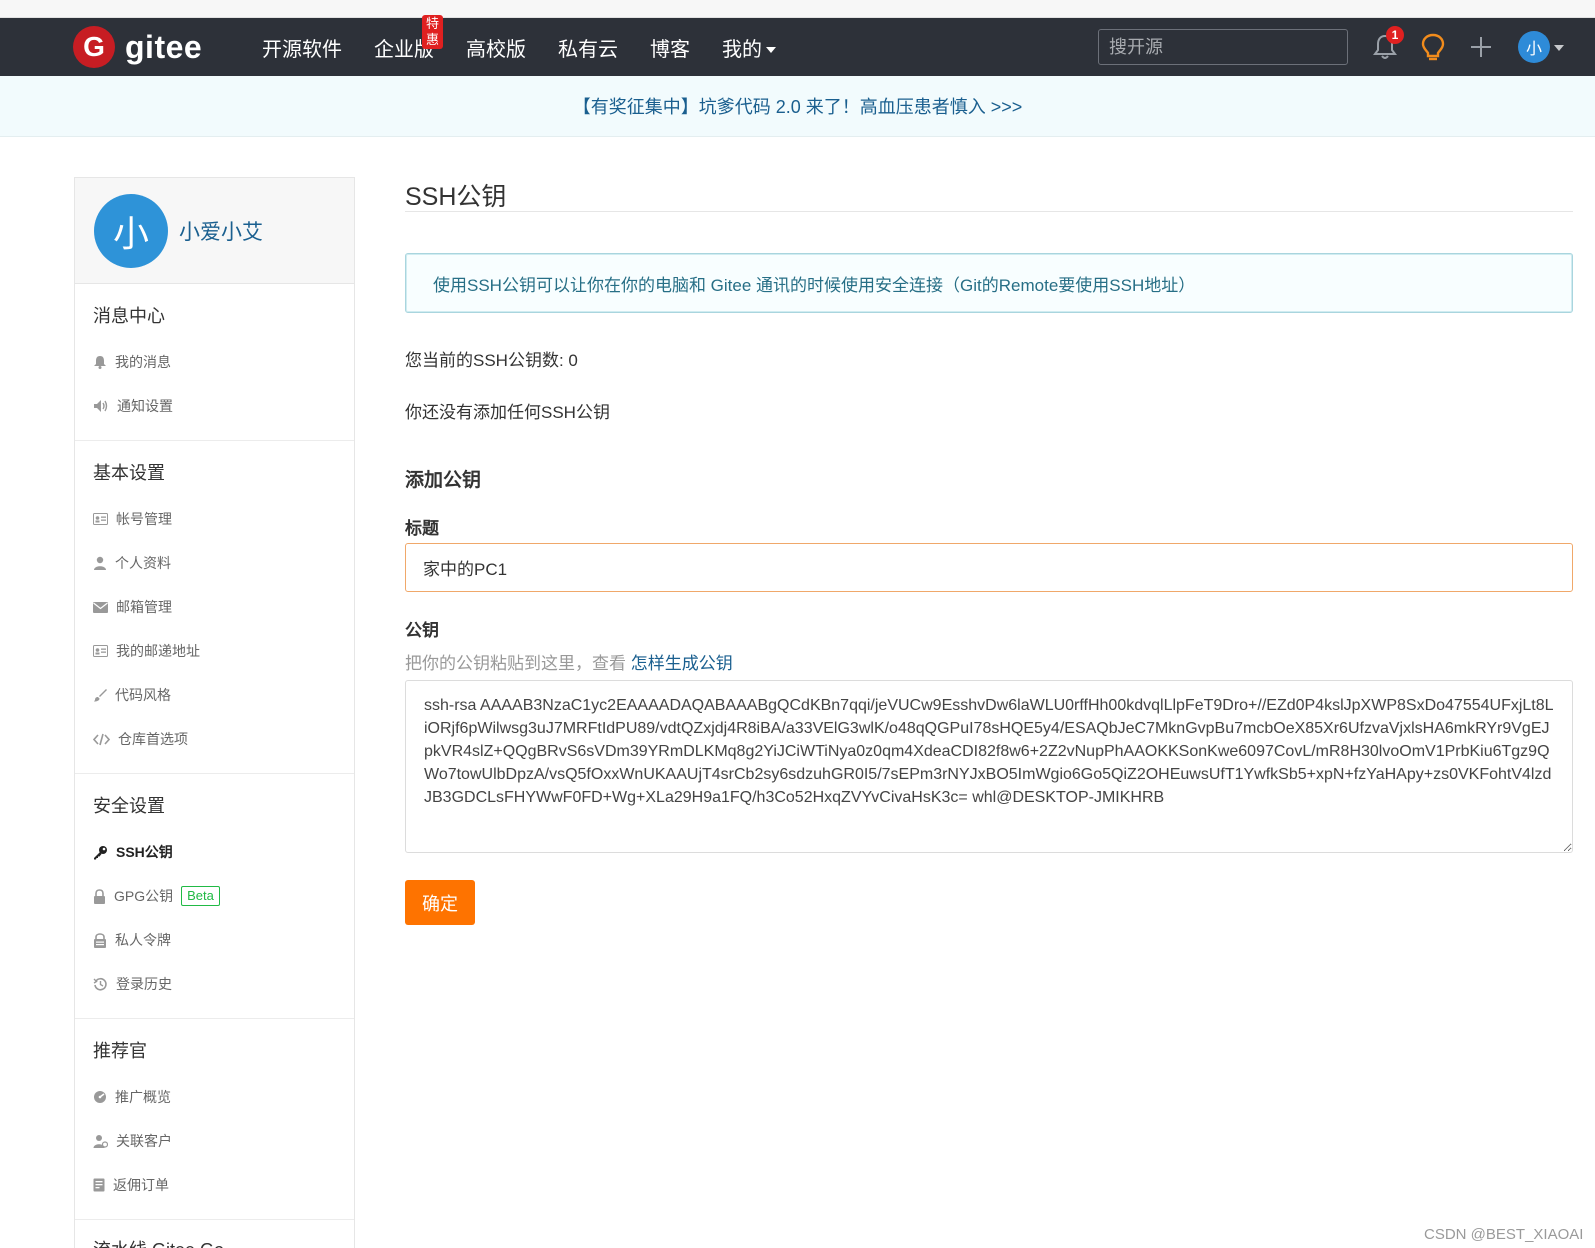  Describe the element at coordinates (214, 739) in the screenshot. I see `sidebar-item-repo-preferences: 仓库首选项` at that location.